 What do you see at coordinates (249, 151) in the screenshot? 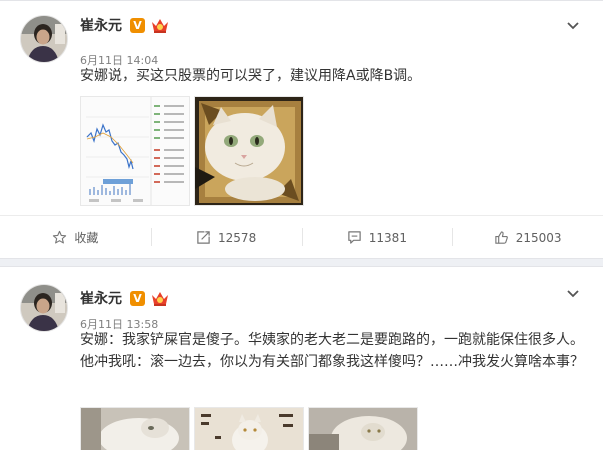
I see `cat-painting-image` at bounding box center [249, 151].